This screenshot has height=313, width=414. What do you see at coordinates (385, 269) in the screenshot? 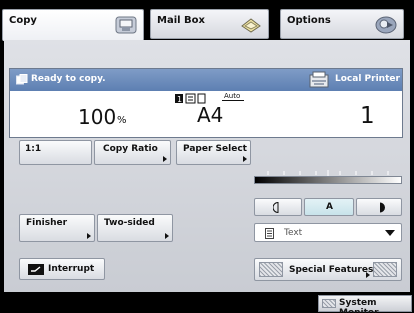
I see `hatch-pattern-right` at bounding box center [385, 269].